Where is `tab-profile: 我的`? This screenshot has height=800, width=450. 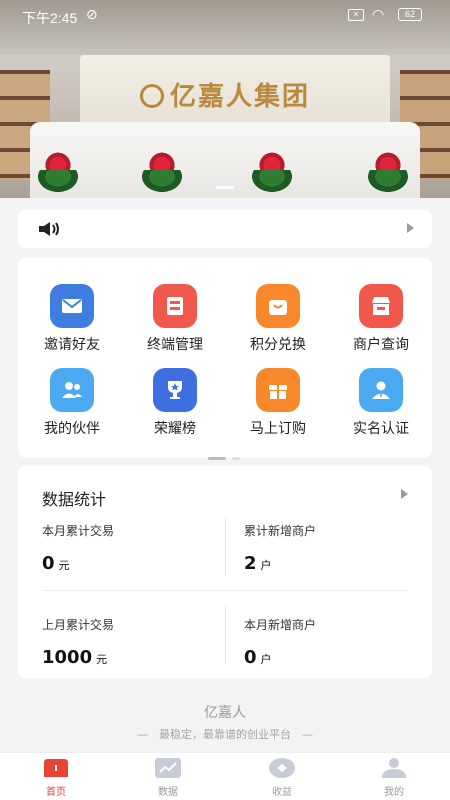
tab-profile: 我的 is located at coordinates (394, 777).